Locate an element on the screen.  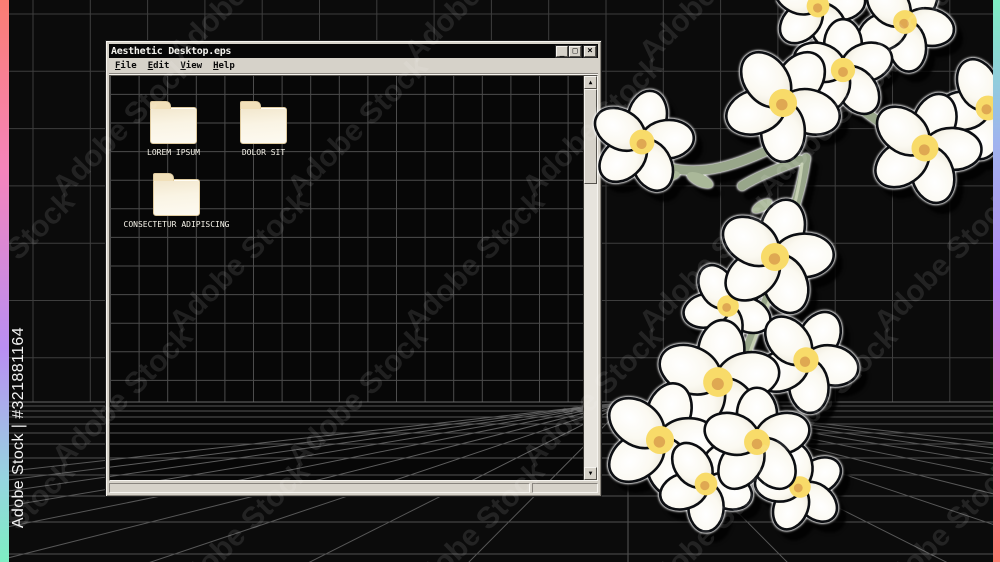
stock-id-text: Adobe Stock | #321881164 is located at coordinates (18, 428).